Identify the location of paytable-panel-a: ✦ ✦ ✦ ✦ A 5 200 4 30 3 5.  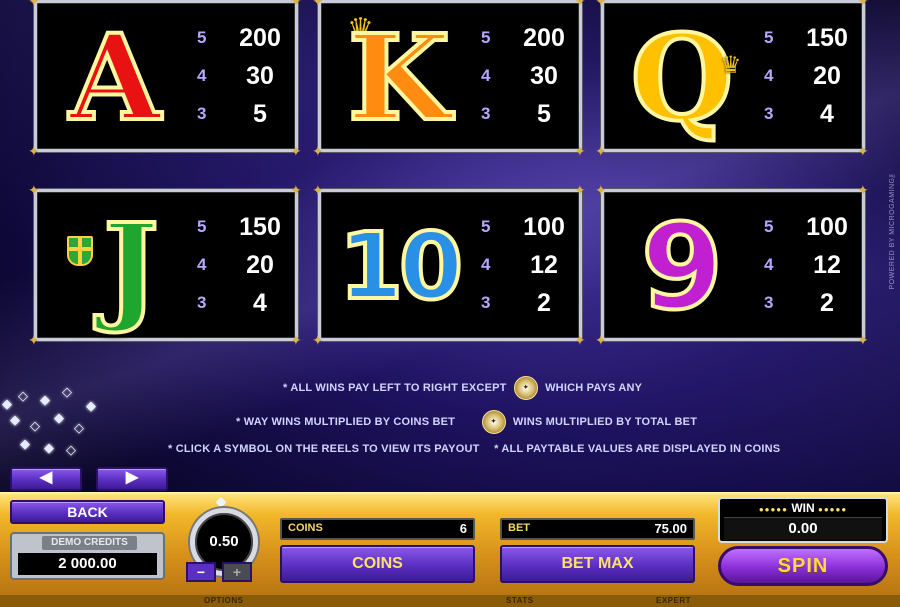
(165, 79).